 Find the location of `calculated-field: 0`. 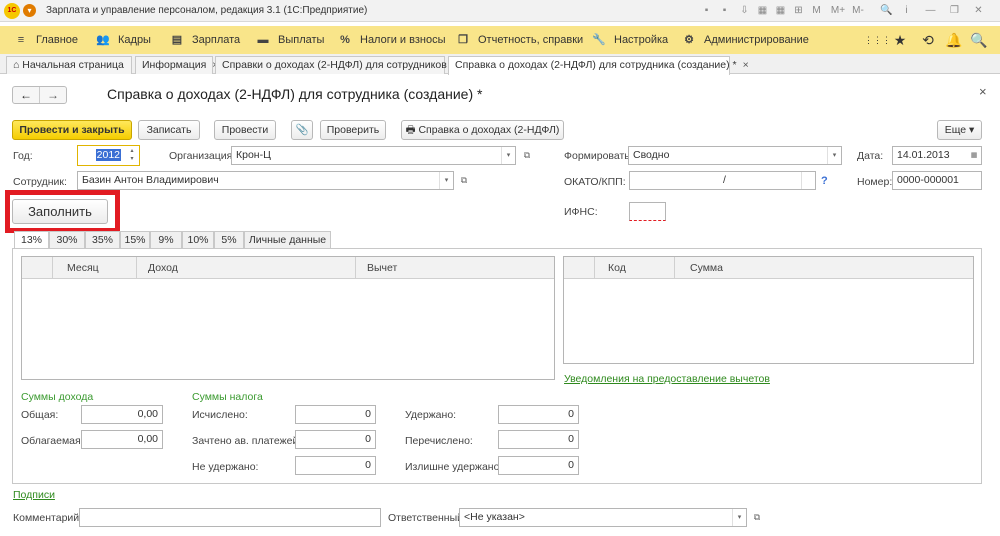

calculated-field: 0 is located at coordinates (335, 414).